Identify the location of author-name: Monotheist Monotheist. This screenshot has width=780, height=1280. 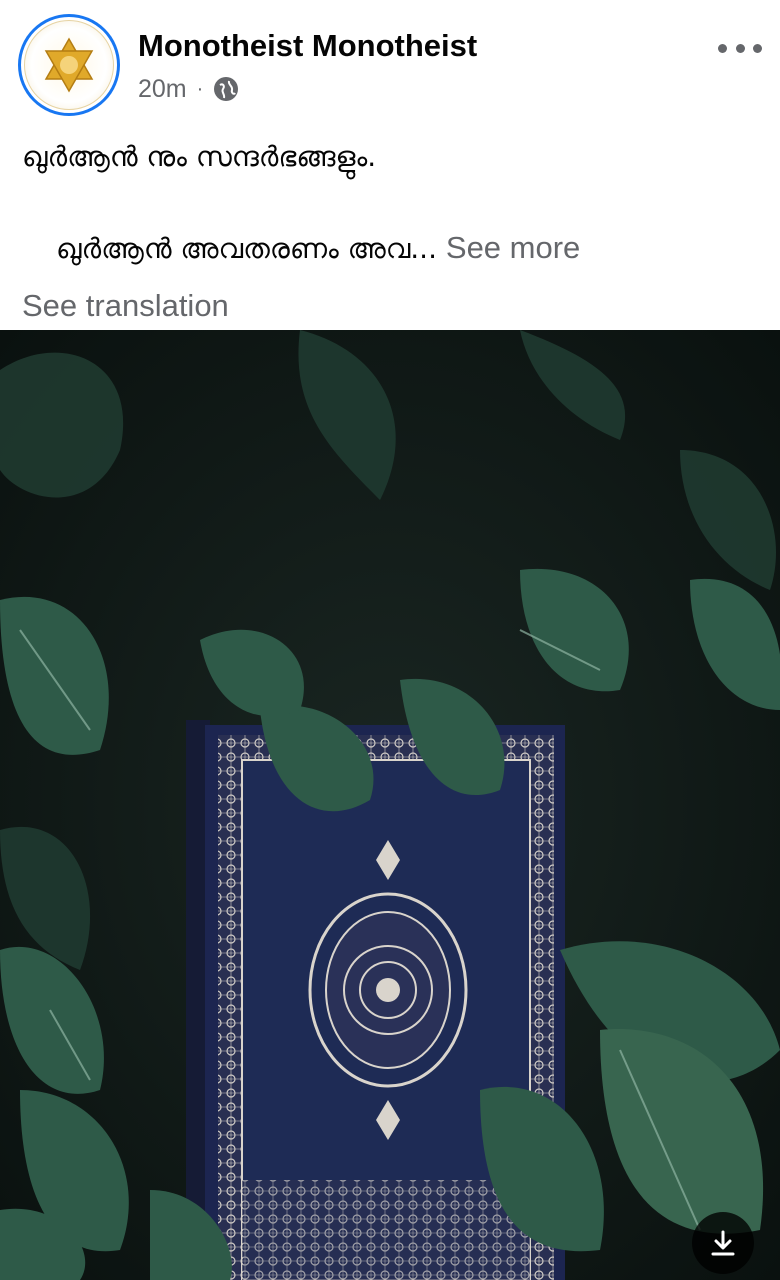
(307, 46).